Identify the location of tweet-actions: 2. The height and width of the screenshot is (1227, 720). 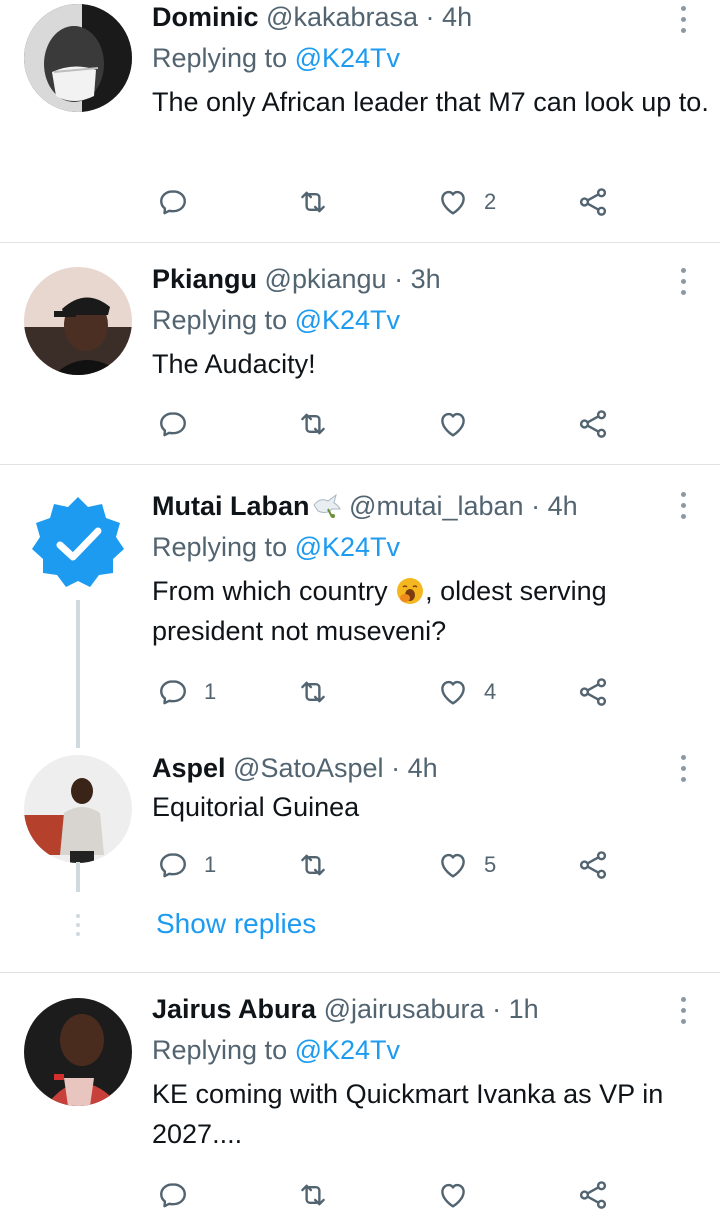
(392, 202).